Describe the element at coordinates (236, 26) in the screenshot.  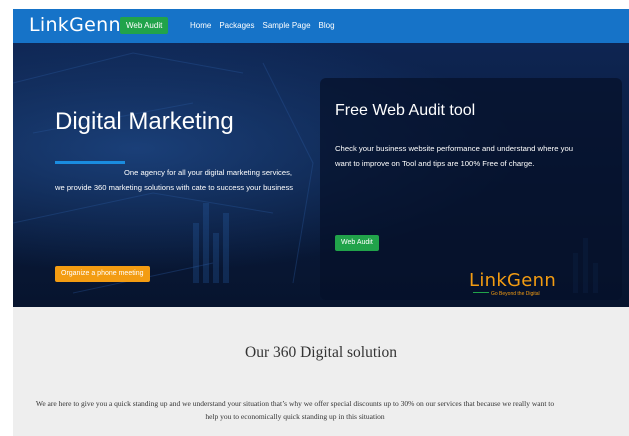
I see `nav-link-packages: Packages` at that location.